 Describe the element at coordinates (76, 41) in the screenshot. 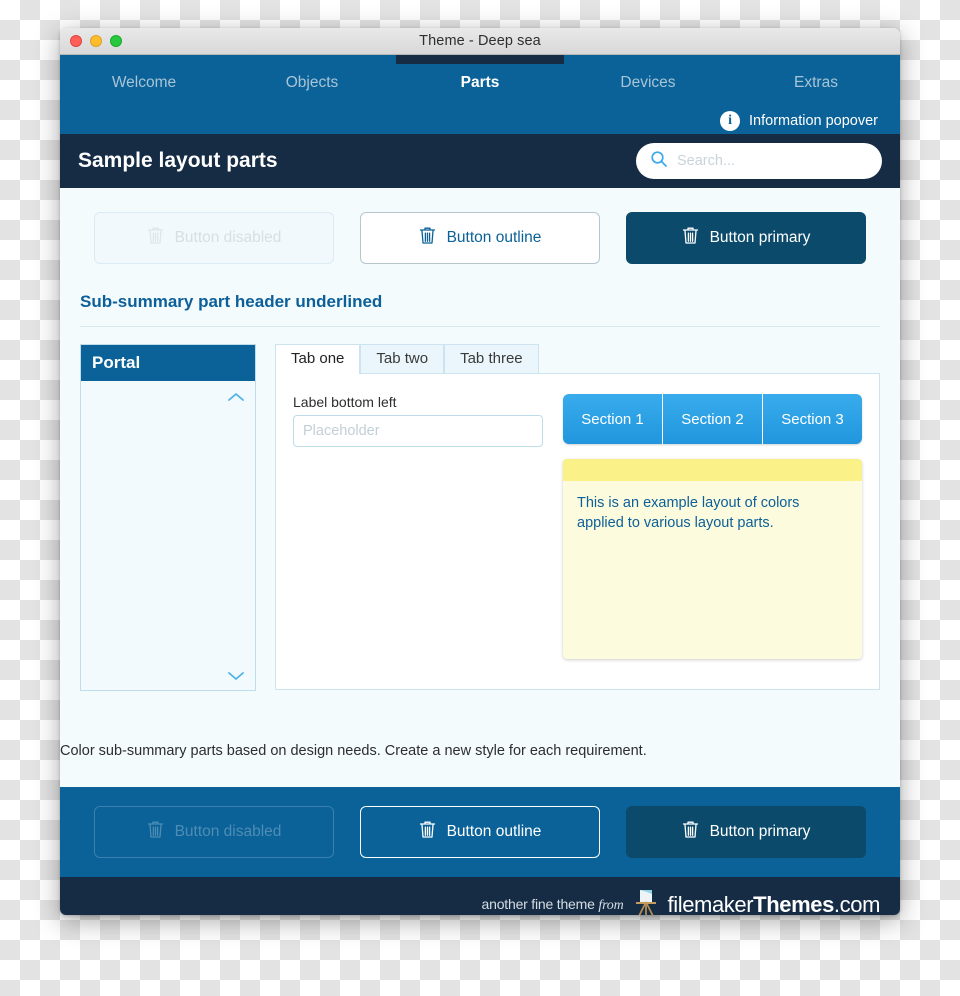

I see `close-button` at that location.